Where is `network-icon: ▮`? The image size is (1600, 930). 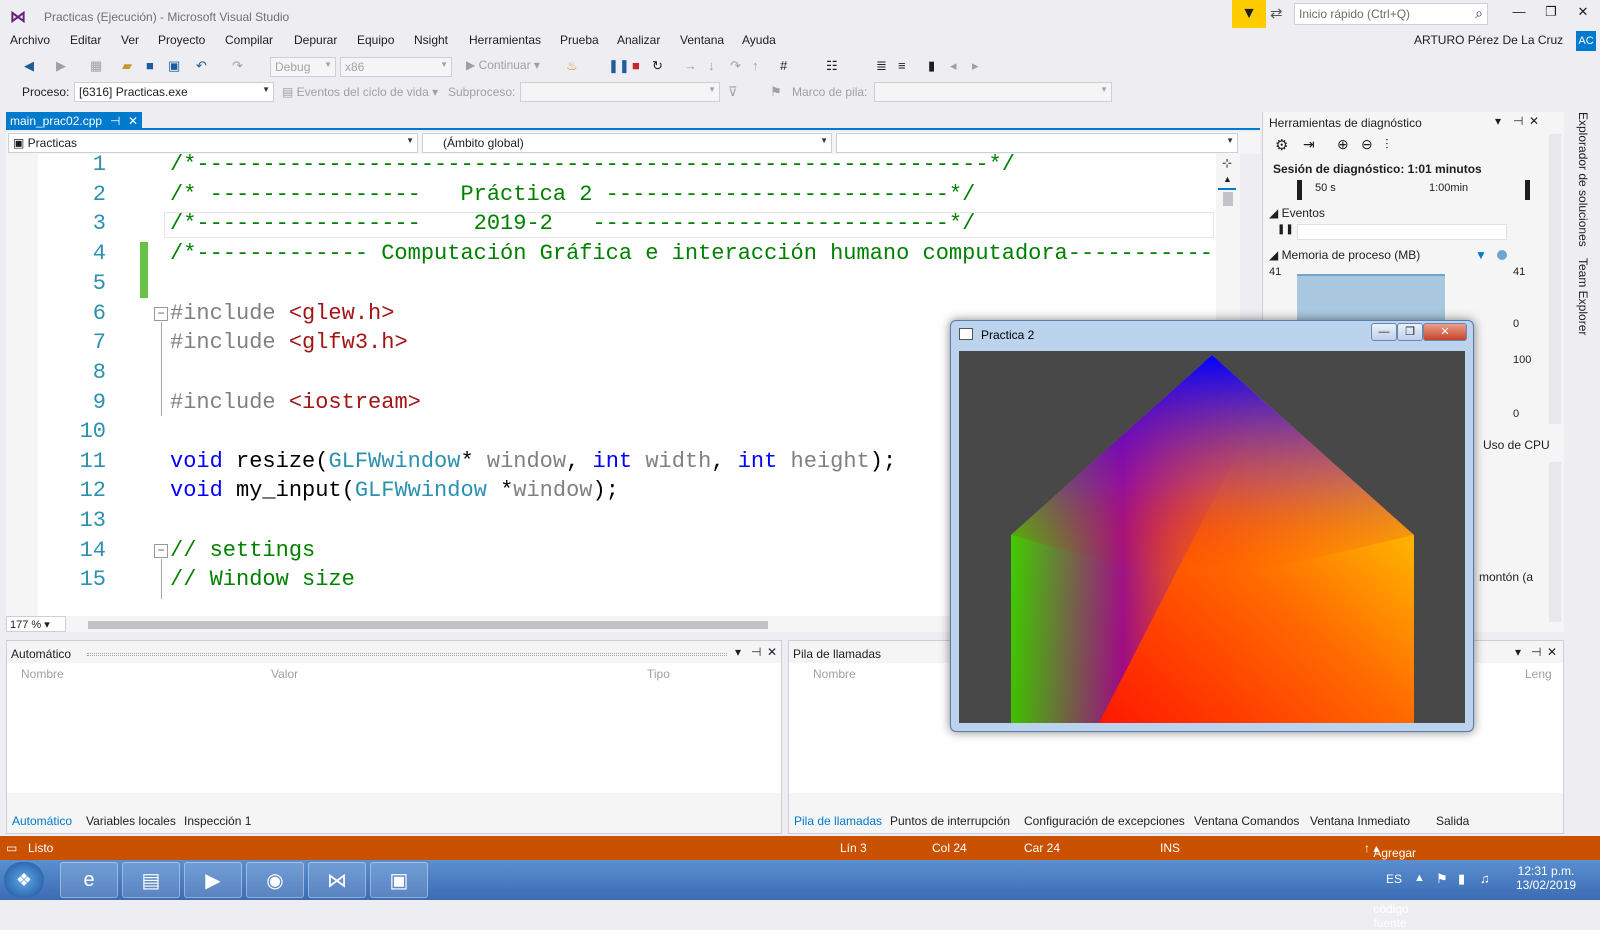 network-icon: ▮ is located at coordinates (1461, 879).